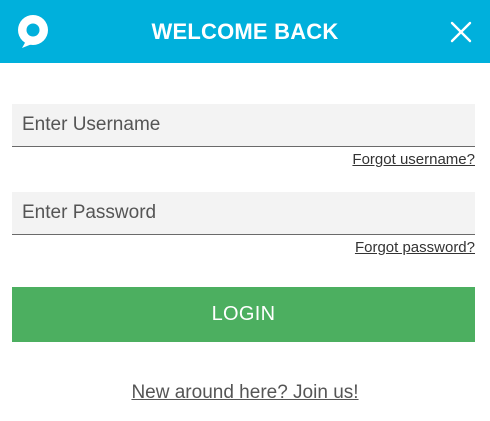  What do you see at coordinates (413, 159) in the screenshot?
I see `forgot-username-link: Forgot username?` at bounding box center [413, 159].